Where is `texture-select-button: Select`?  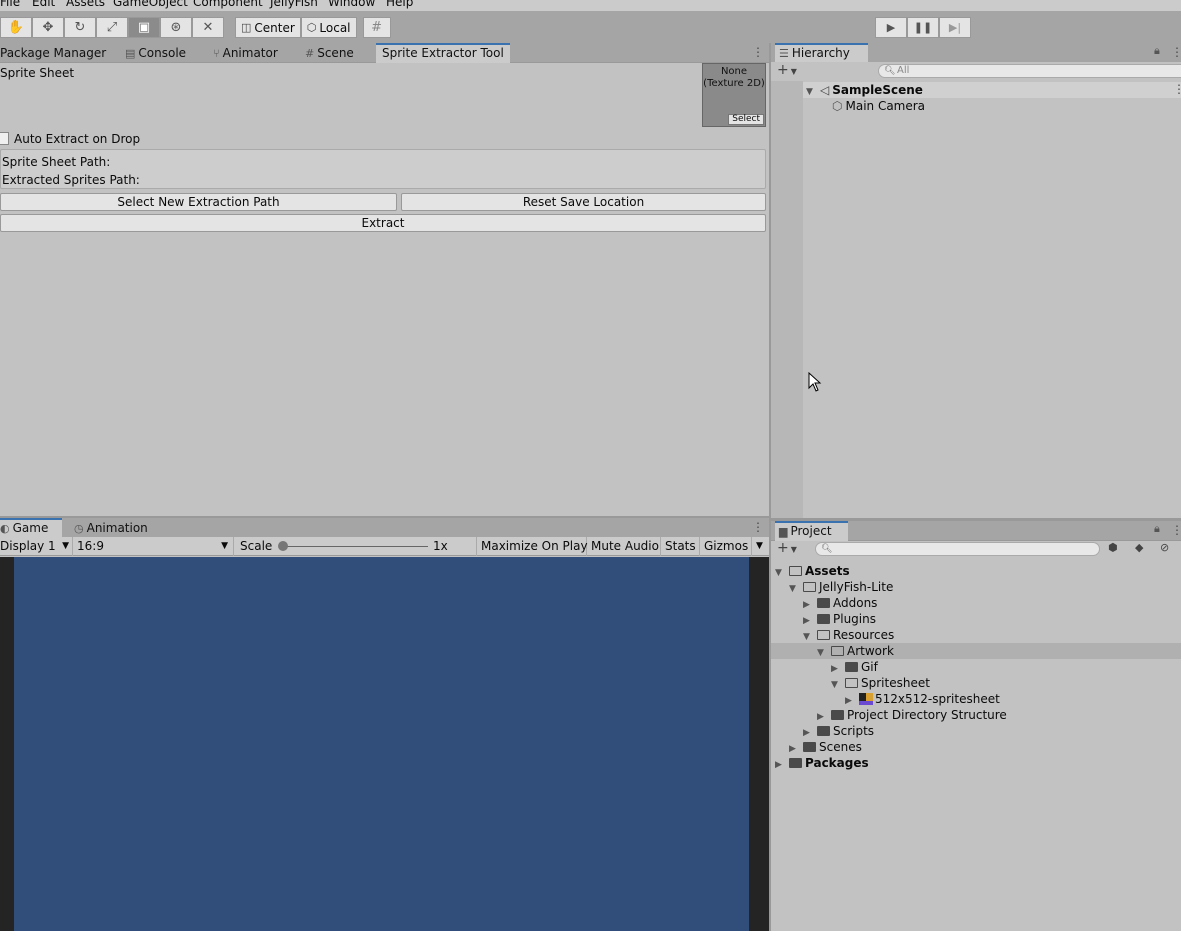
texture-select-button: Select is located at coordinates (746, 119).